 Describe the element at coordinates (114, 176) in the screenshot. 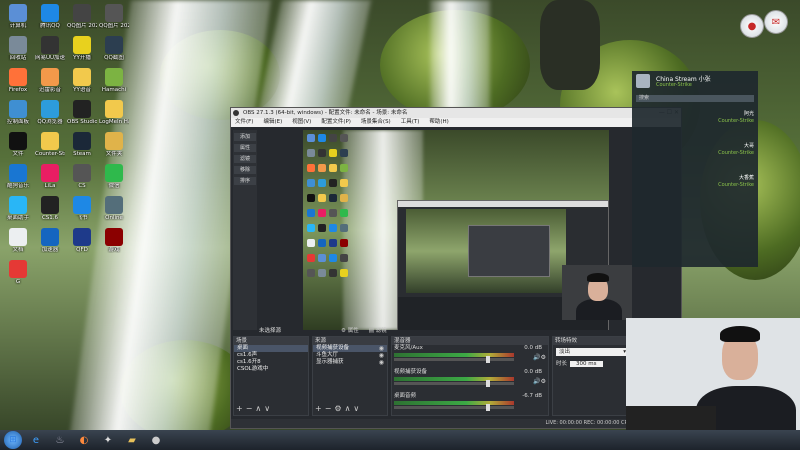

I see `desktop-icon: 微信` at that location.